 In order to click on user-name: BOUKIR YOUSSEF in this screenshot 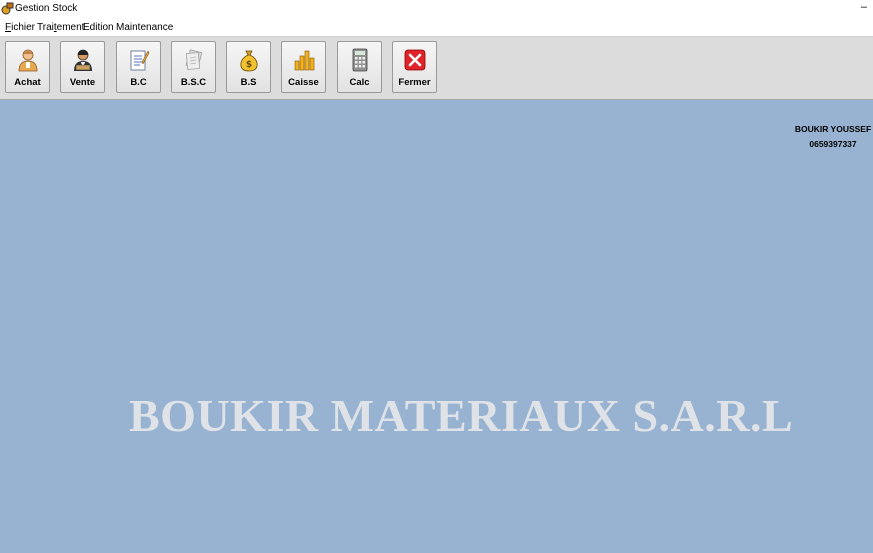, I will do `click(833, 129)`.